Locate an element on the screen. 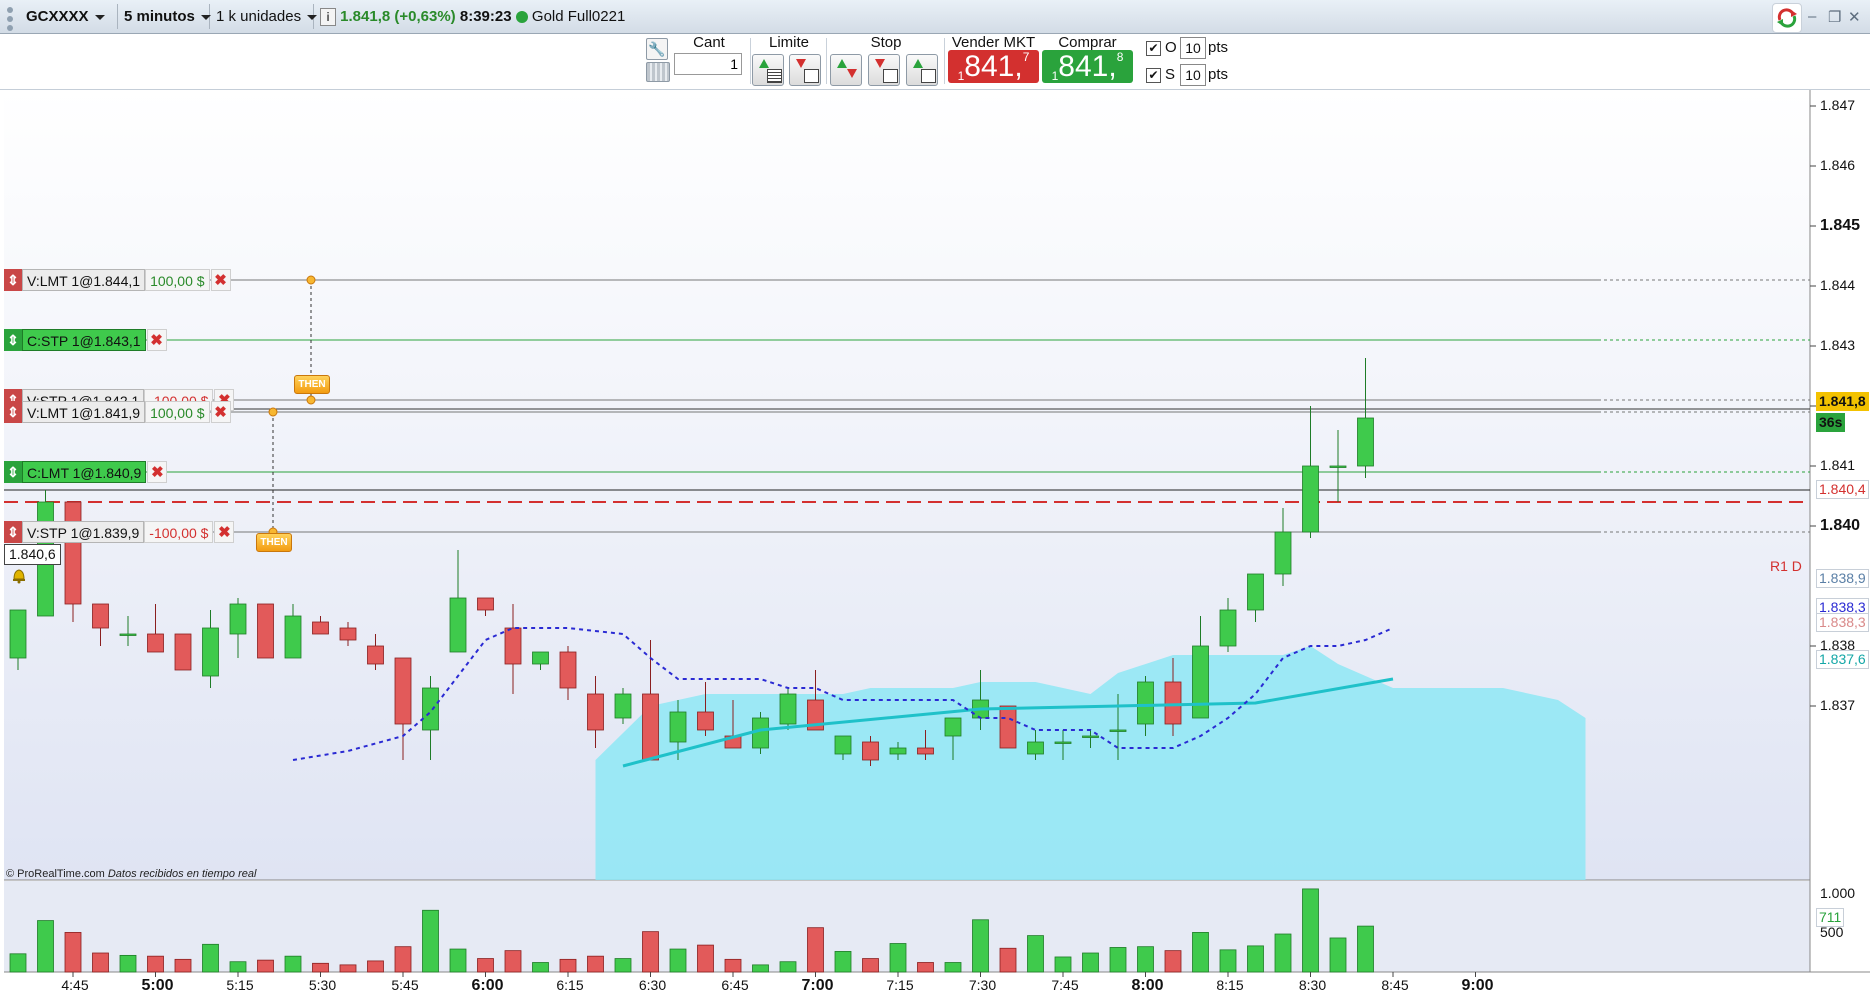  instrument-name: GCXXXX is located at coordinates (57, 16).